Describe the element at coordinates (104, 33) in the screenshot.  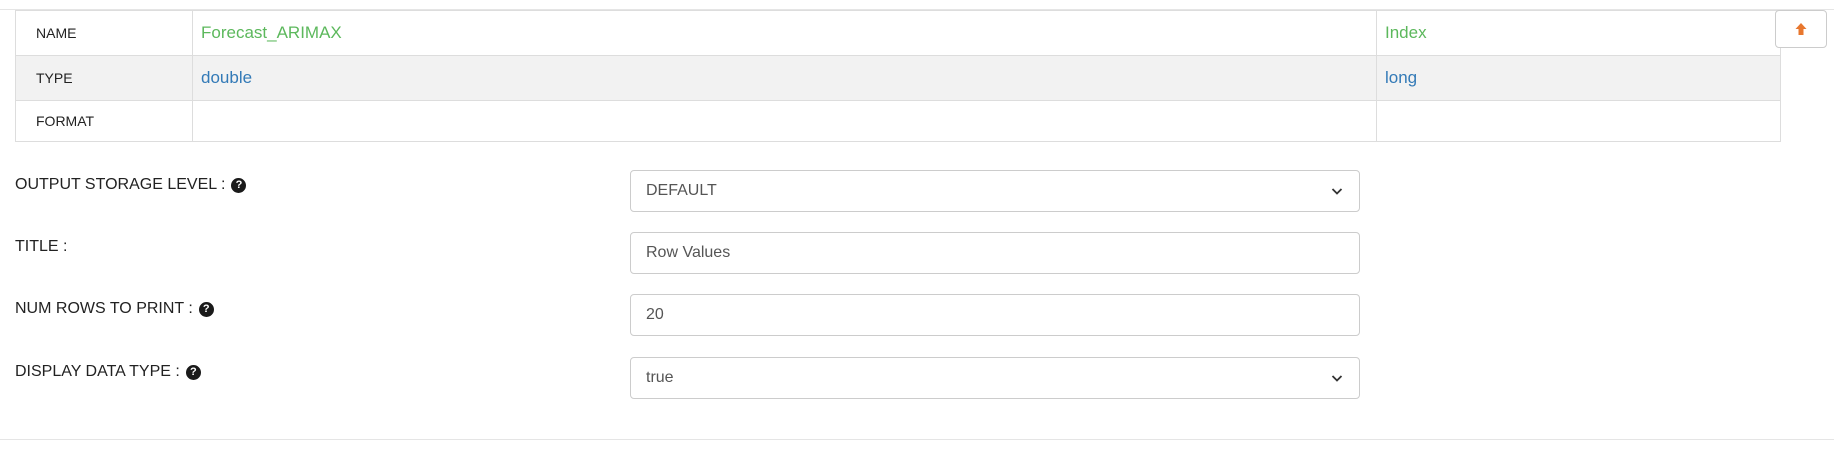
I see `row-label-name: NAME` at that location.